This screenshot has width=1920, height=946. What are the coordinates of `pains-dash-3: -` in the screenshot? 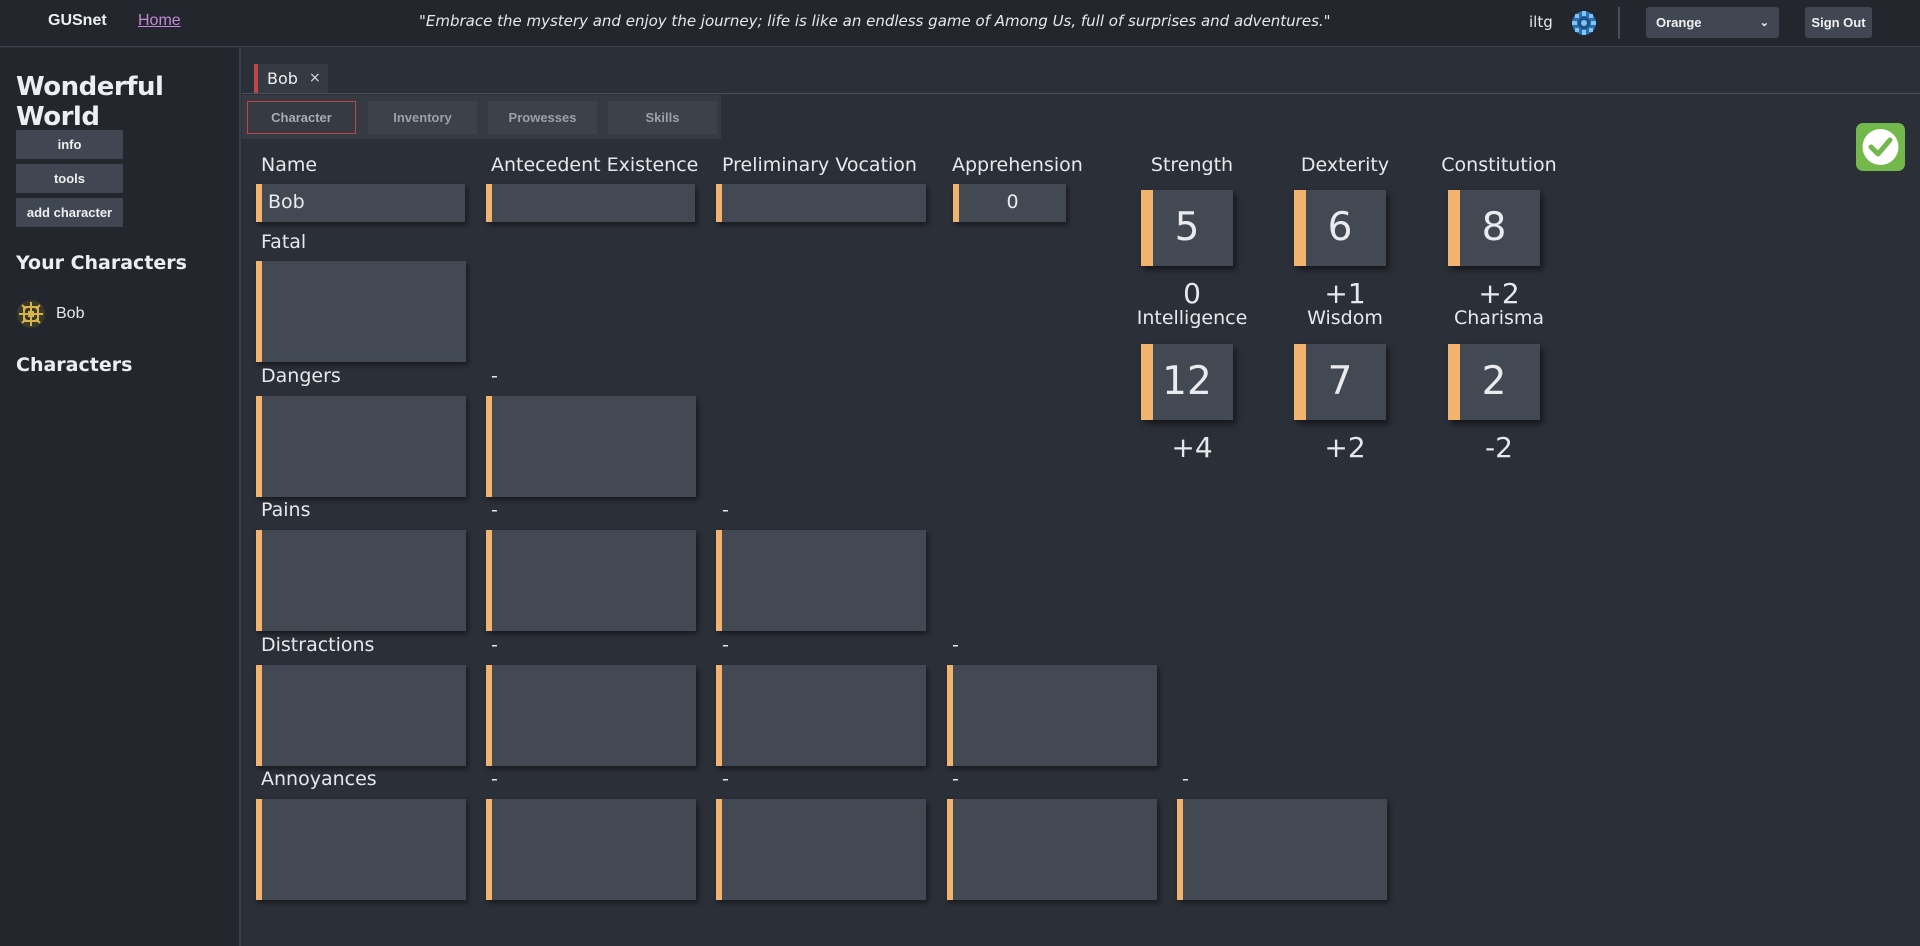 It's located at (725, 510).